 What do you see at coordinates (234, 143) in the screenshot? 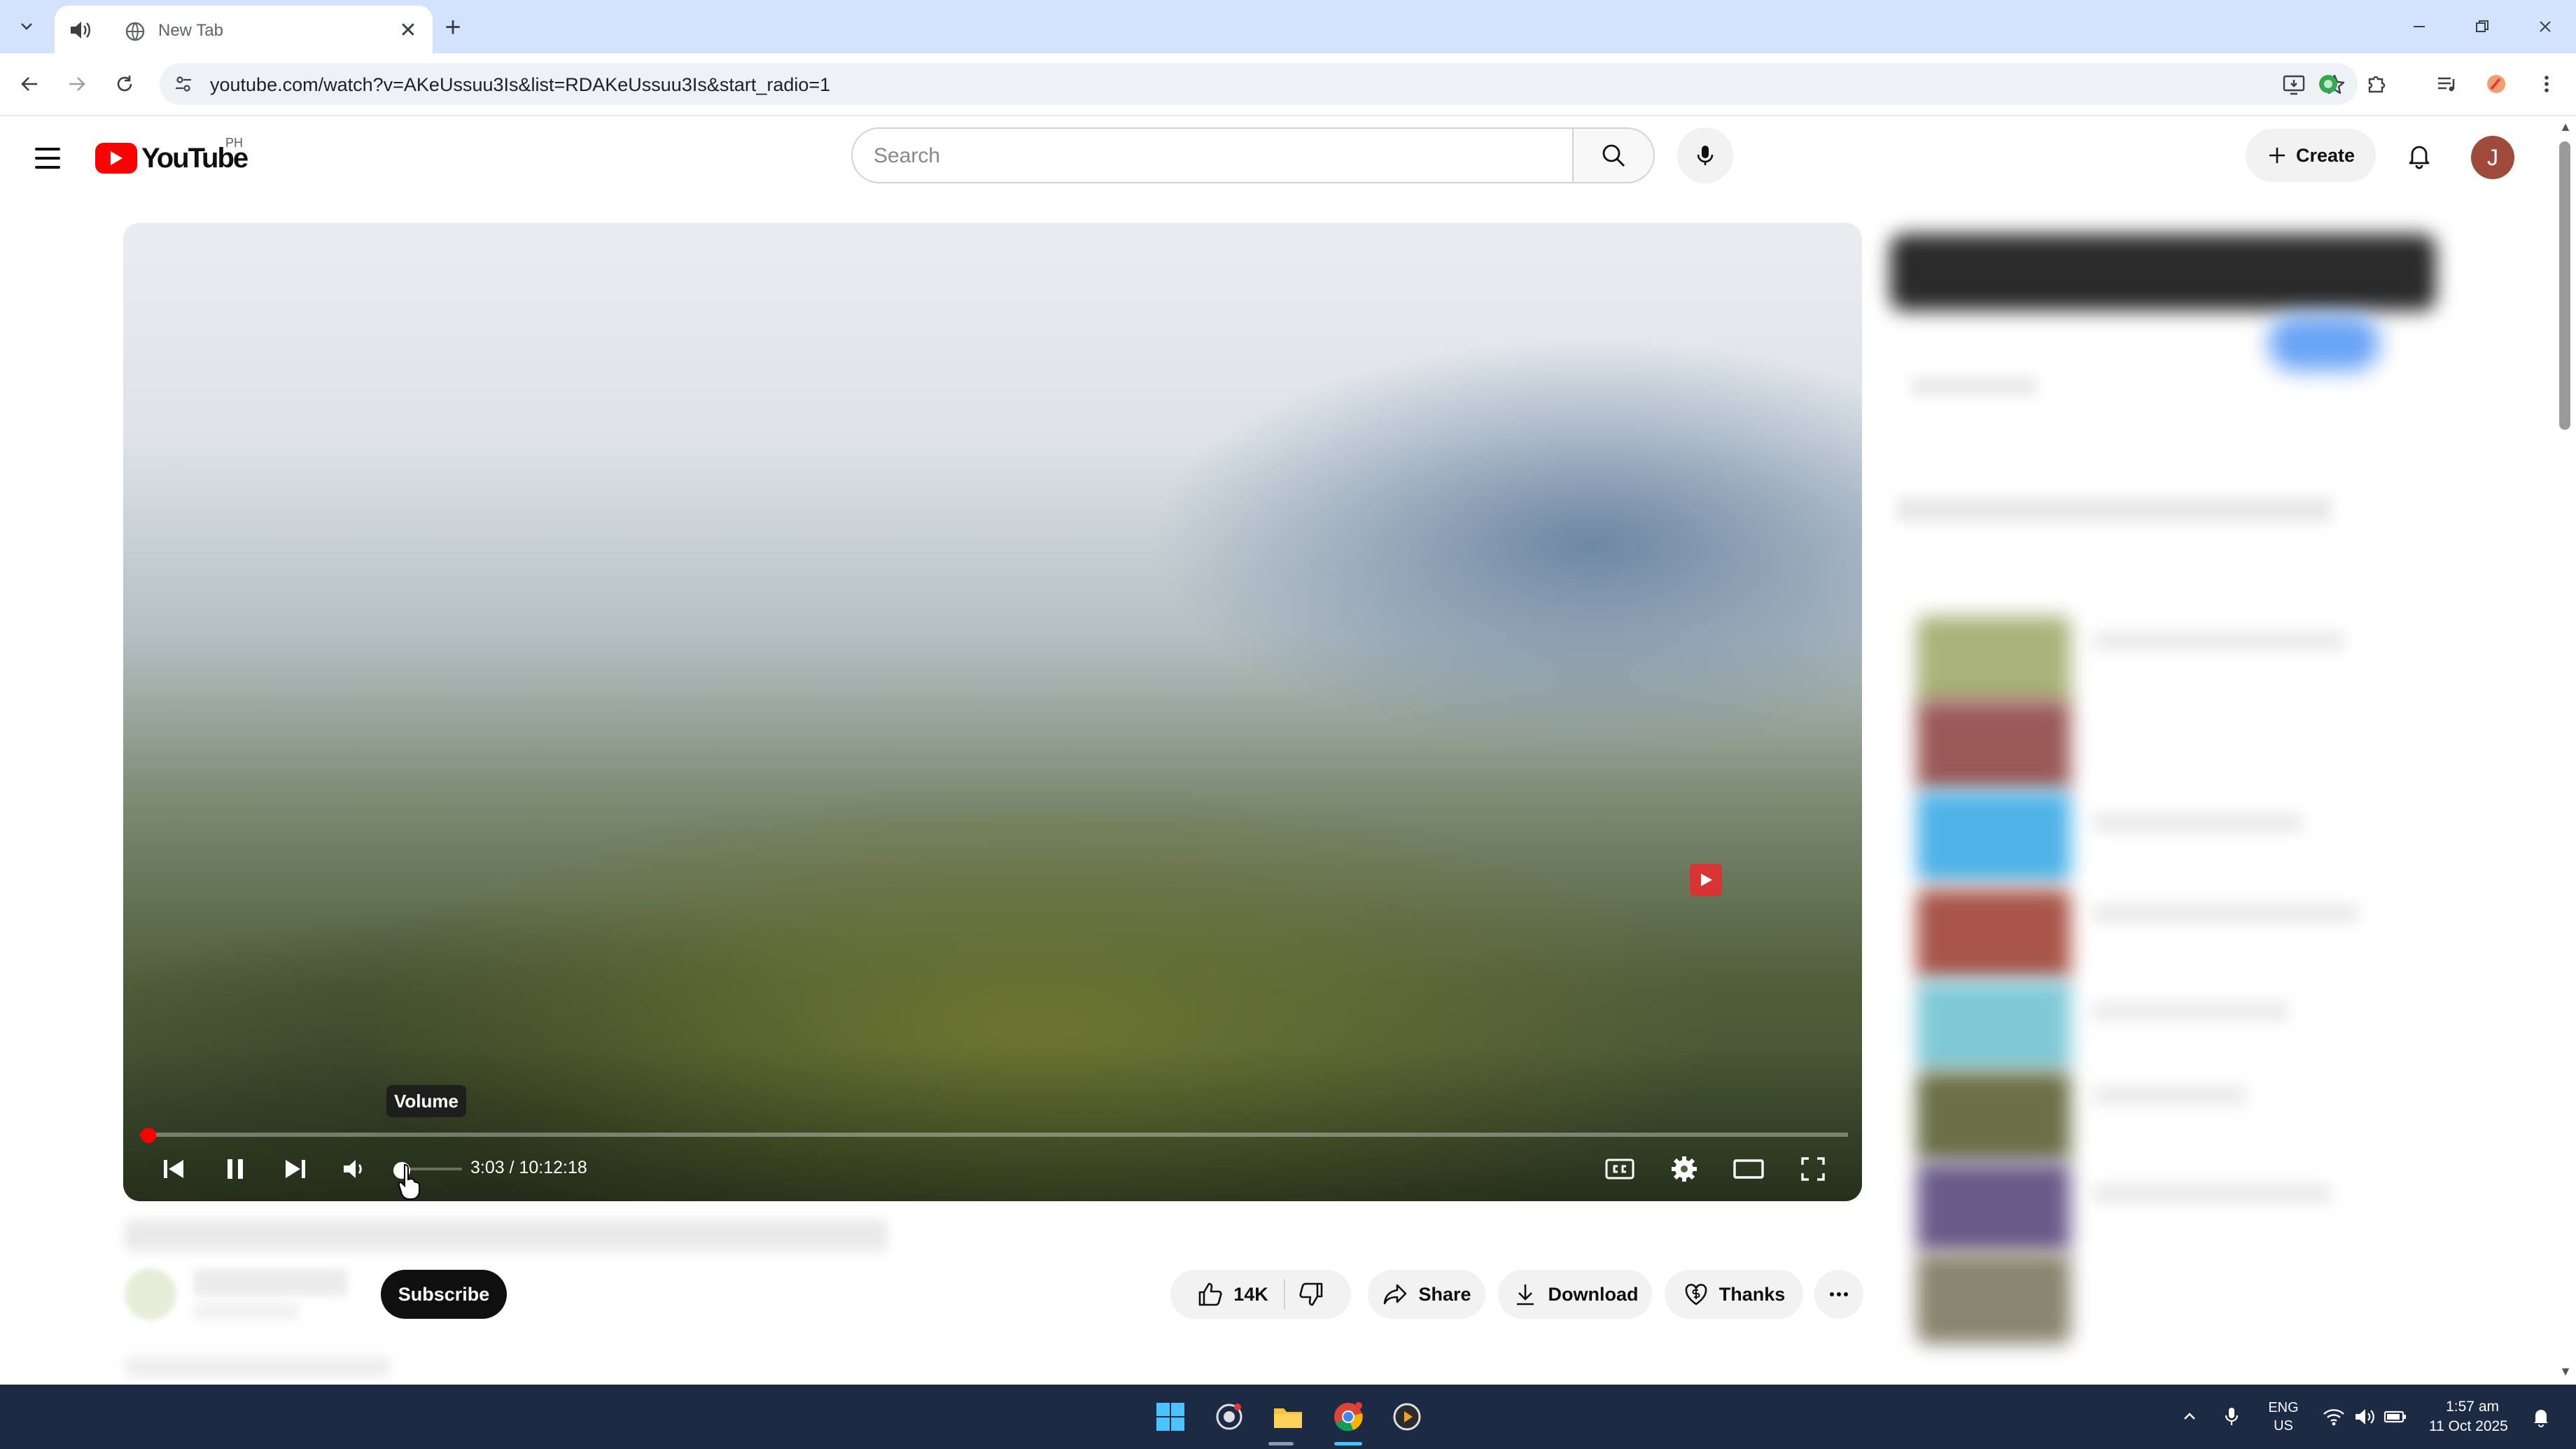
I see `country-code: PH` at bounding box center [234, 143].